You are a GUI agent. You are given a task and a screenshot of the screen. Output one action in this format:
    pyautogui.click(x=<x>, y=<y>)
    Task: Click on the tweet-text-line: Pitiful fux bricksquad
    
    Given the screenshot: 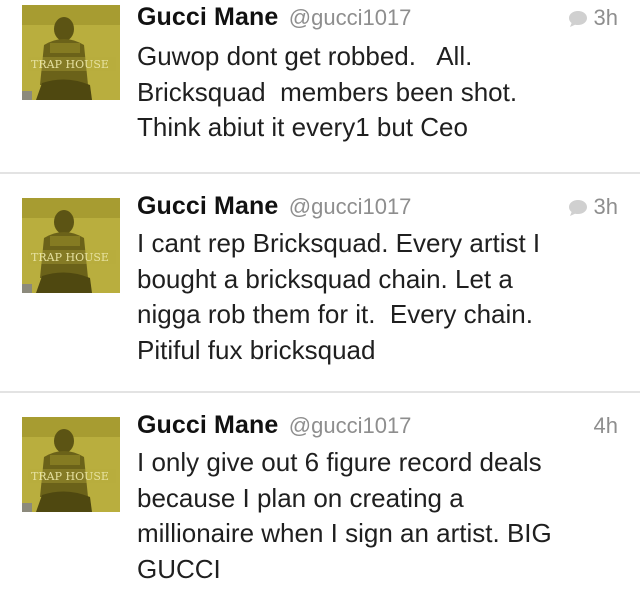 What is the action you would take?
    pyautogui.click(x=256, y=349)
    